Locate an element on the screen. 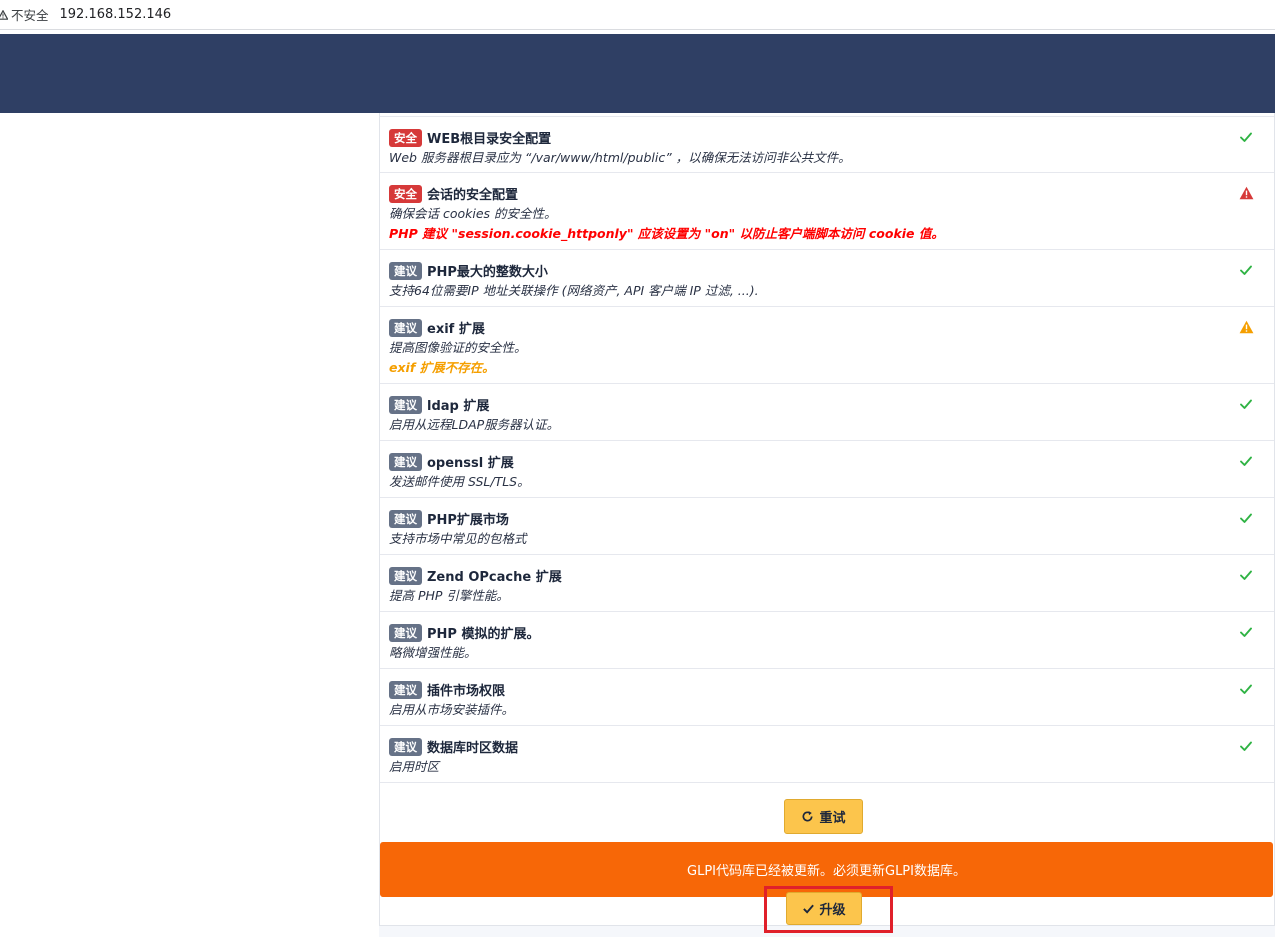  requirement-title: PHP 模拟的扩展。 is located at coordinates (483, 634).